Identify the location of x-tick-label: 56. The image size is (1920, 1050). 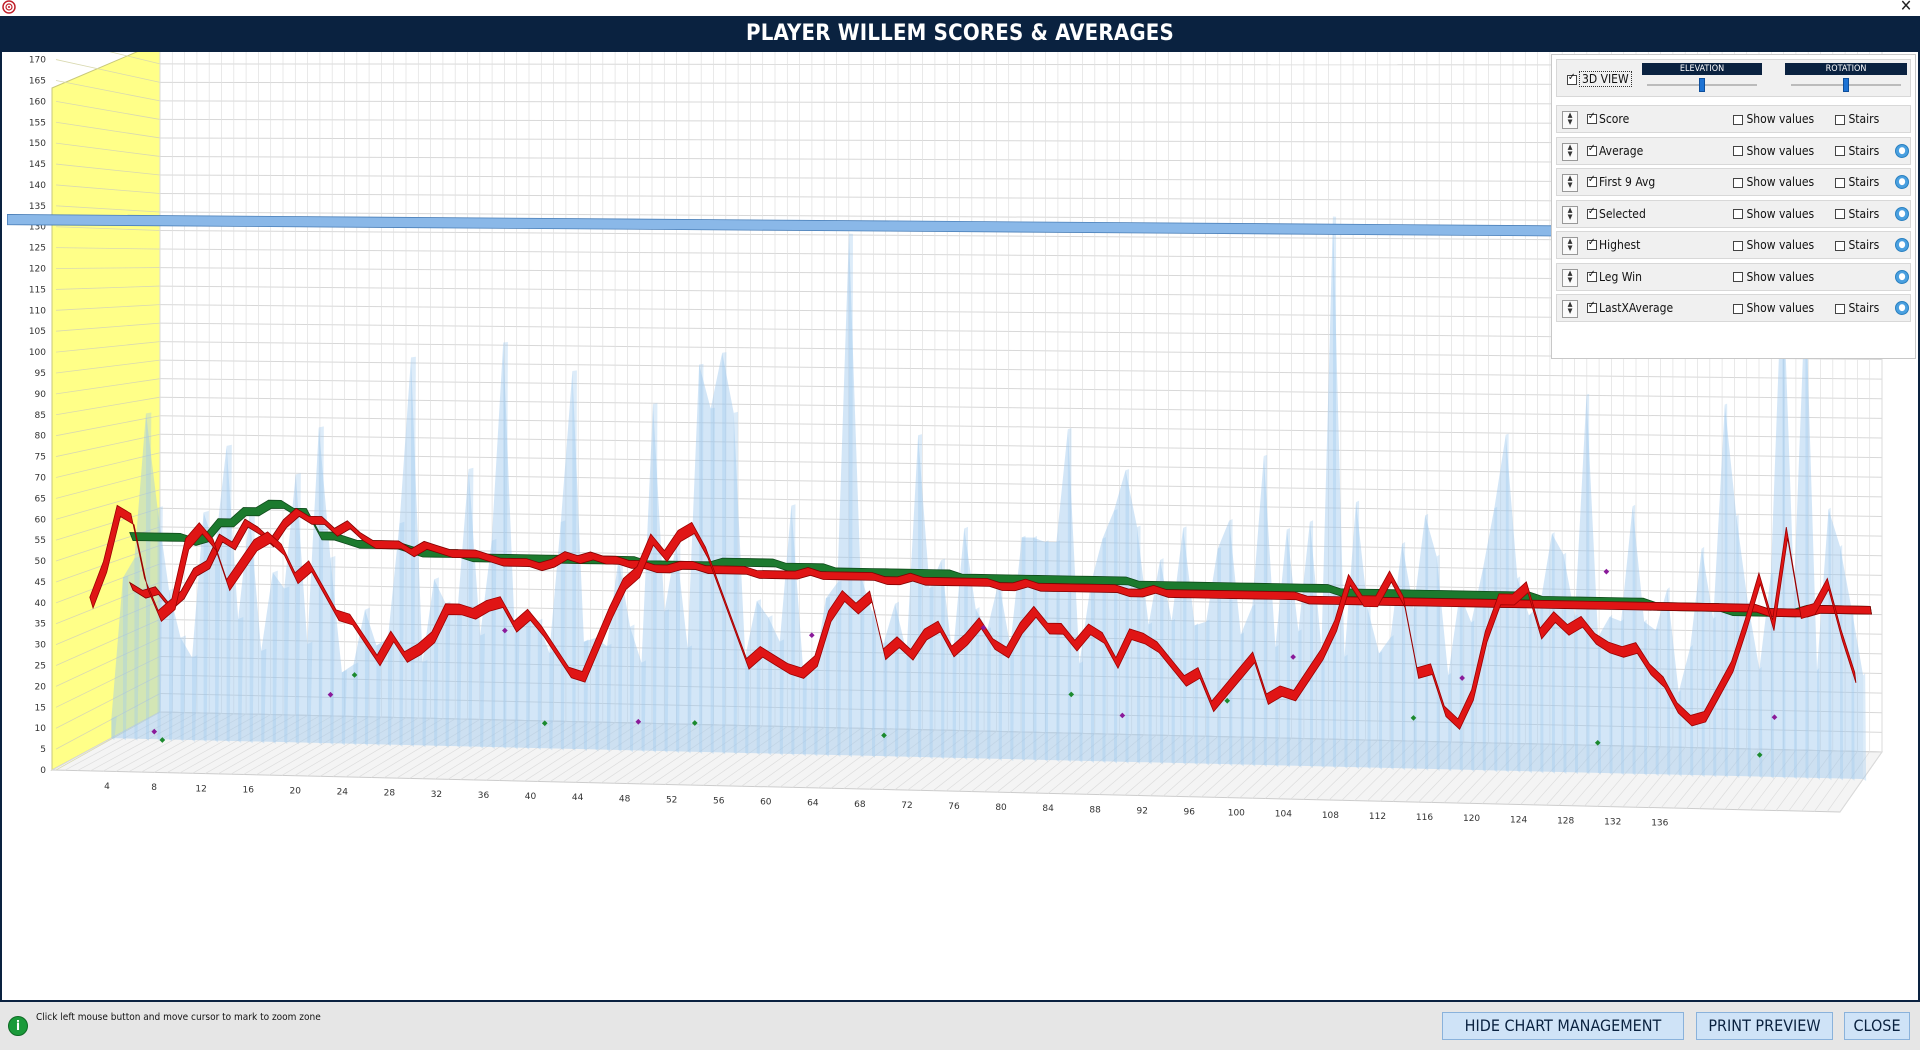
(719, 801).